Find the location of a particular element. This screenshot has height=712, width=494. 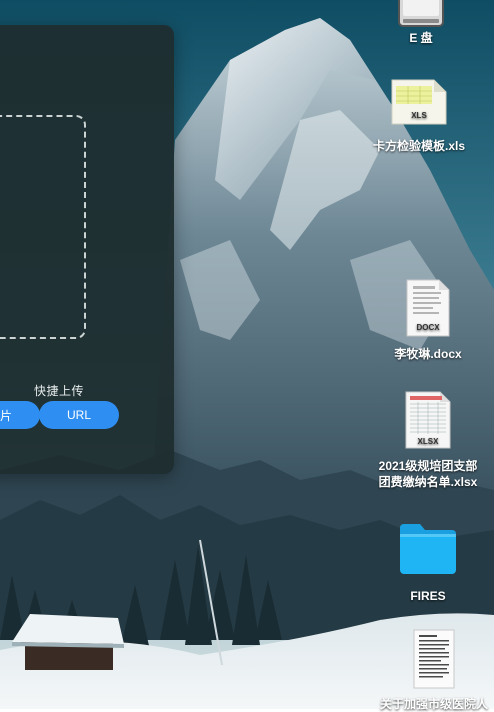

desktop-icon-document: 关于加强市级医院人 is located at coordinates (434, 670).